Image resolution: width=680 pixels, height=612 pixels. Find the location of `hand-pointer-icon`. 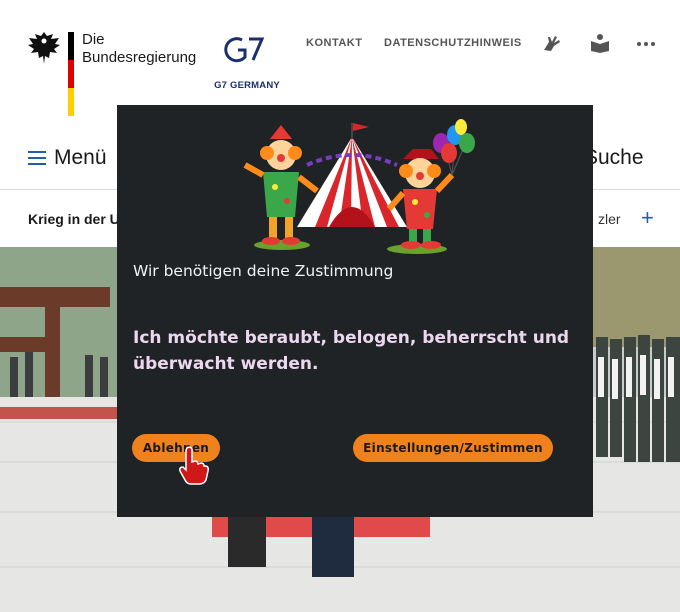

hand-pointer-icon is located at coordinates (194, 465).